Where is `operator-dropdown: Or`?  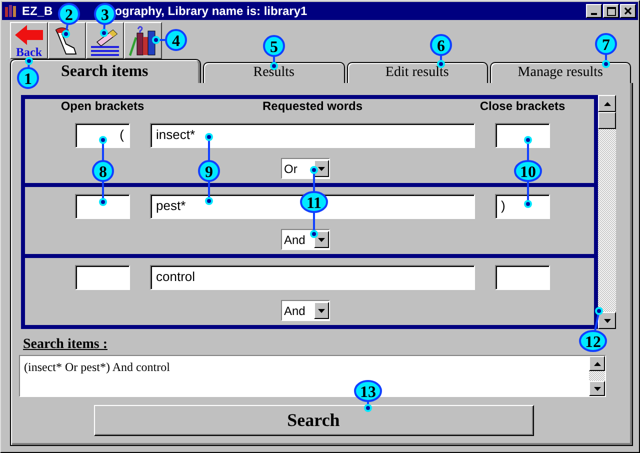 operator-dropdown: Or is located at coordinates (305, 168).